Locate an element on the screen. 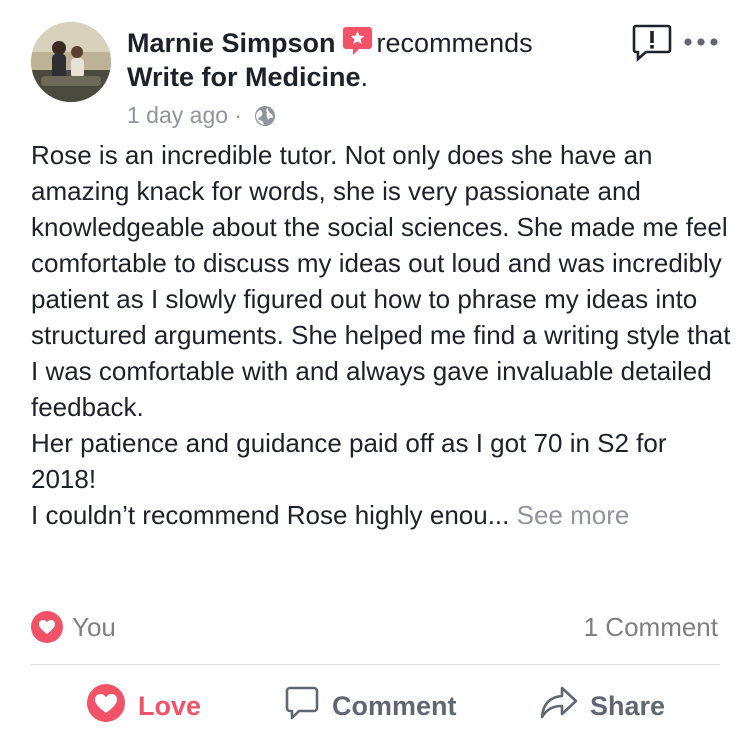 This screenshot has height=744, width=747. love-reaction-icon is located at coordinates (47, 627).